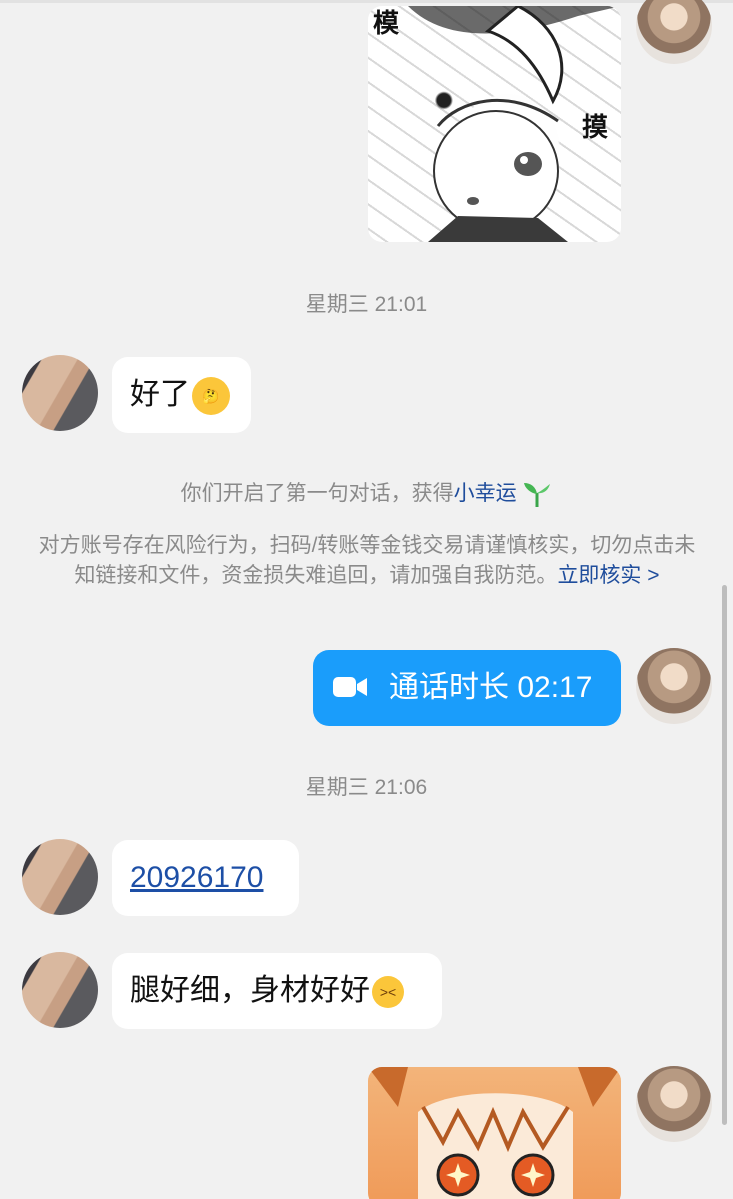 This screenshot has height=1199, width=733. What do you see at coordinates (537, 495) in the screenshot?
I see `sprout-icon` at bounding box center [537, 495].